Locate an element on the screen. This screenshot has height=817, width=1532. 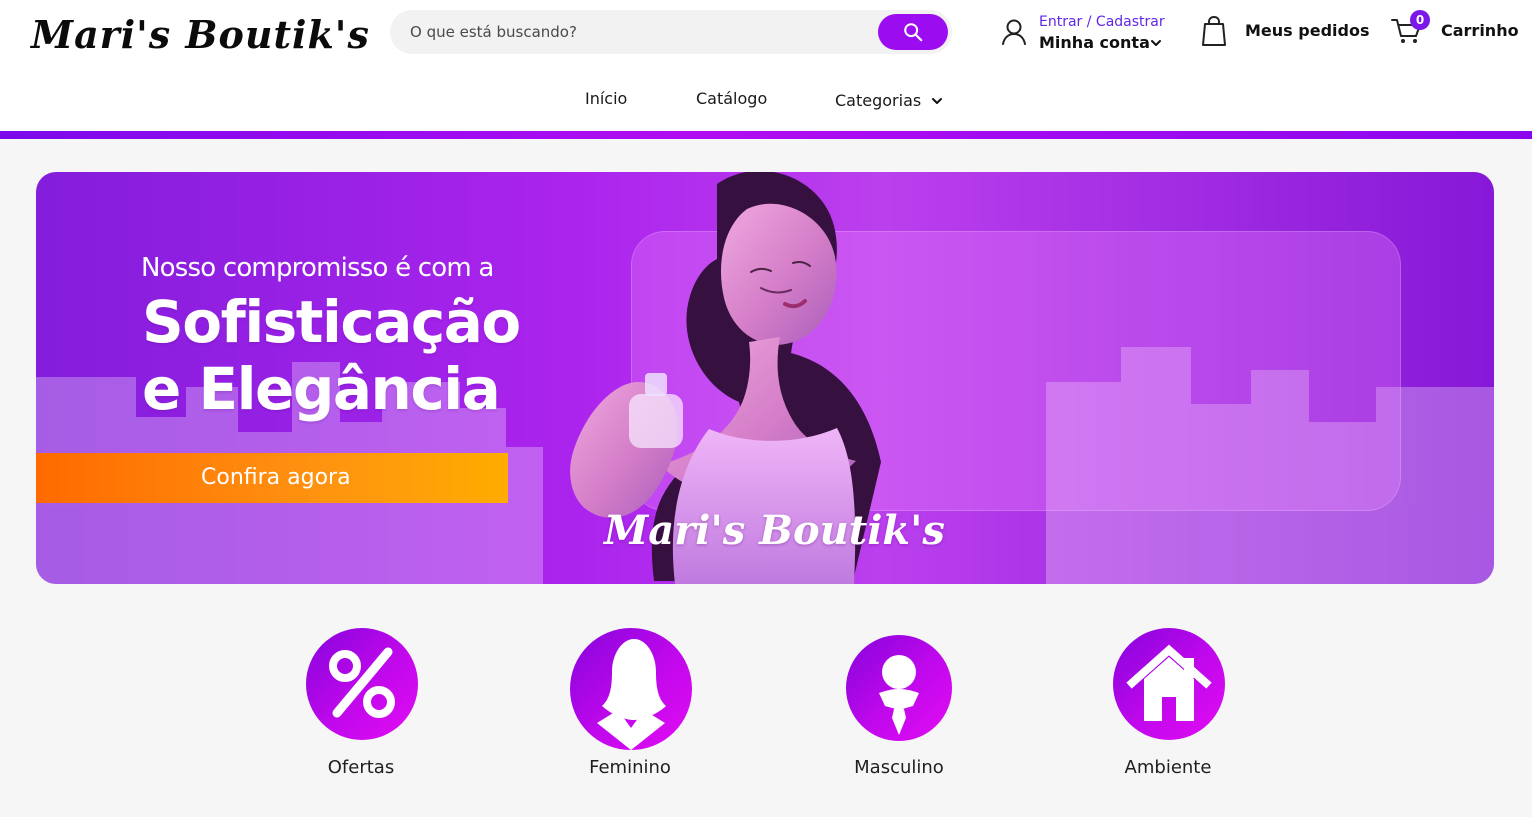
account-menu: Entrar / Cadastrar Minha conta is located at coordinates (1088, 34).